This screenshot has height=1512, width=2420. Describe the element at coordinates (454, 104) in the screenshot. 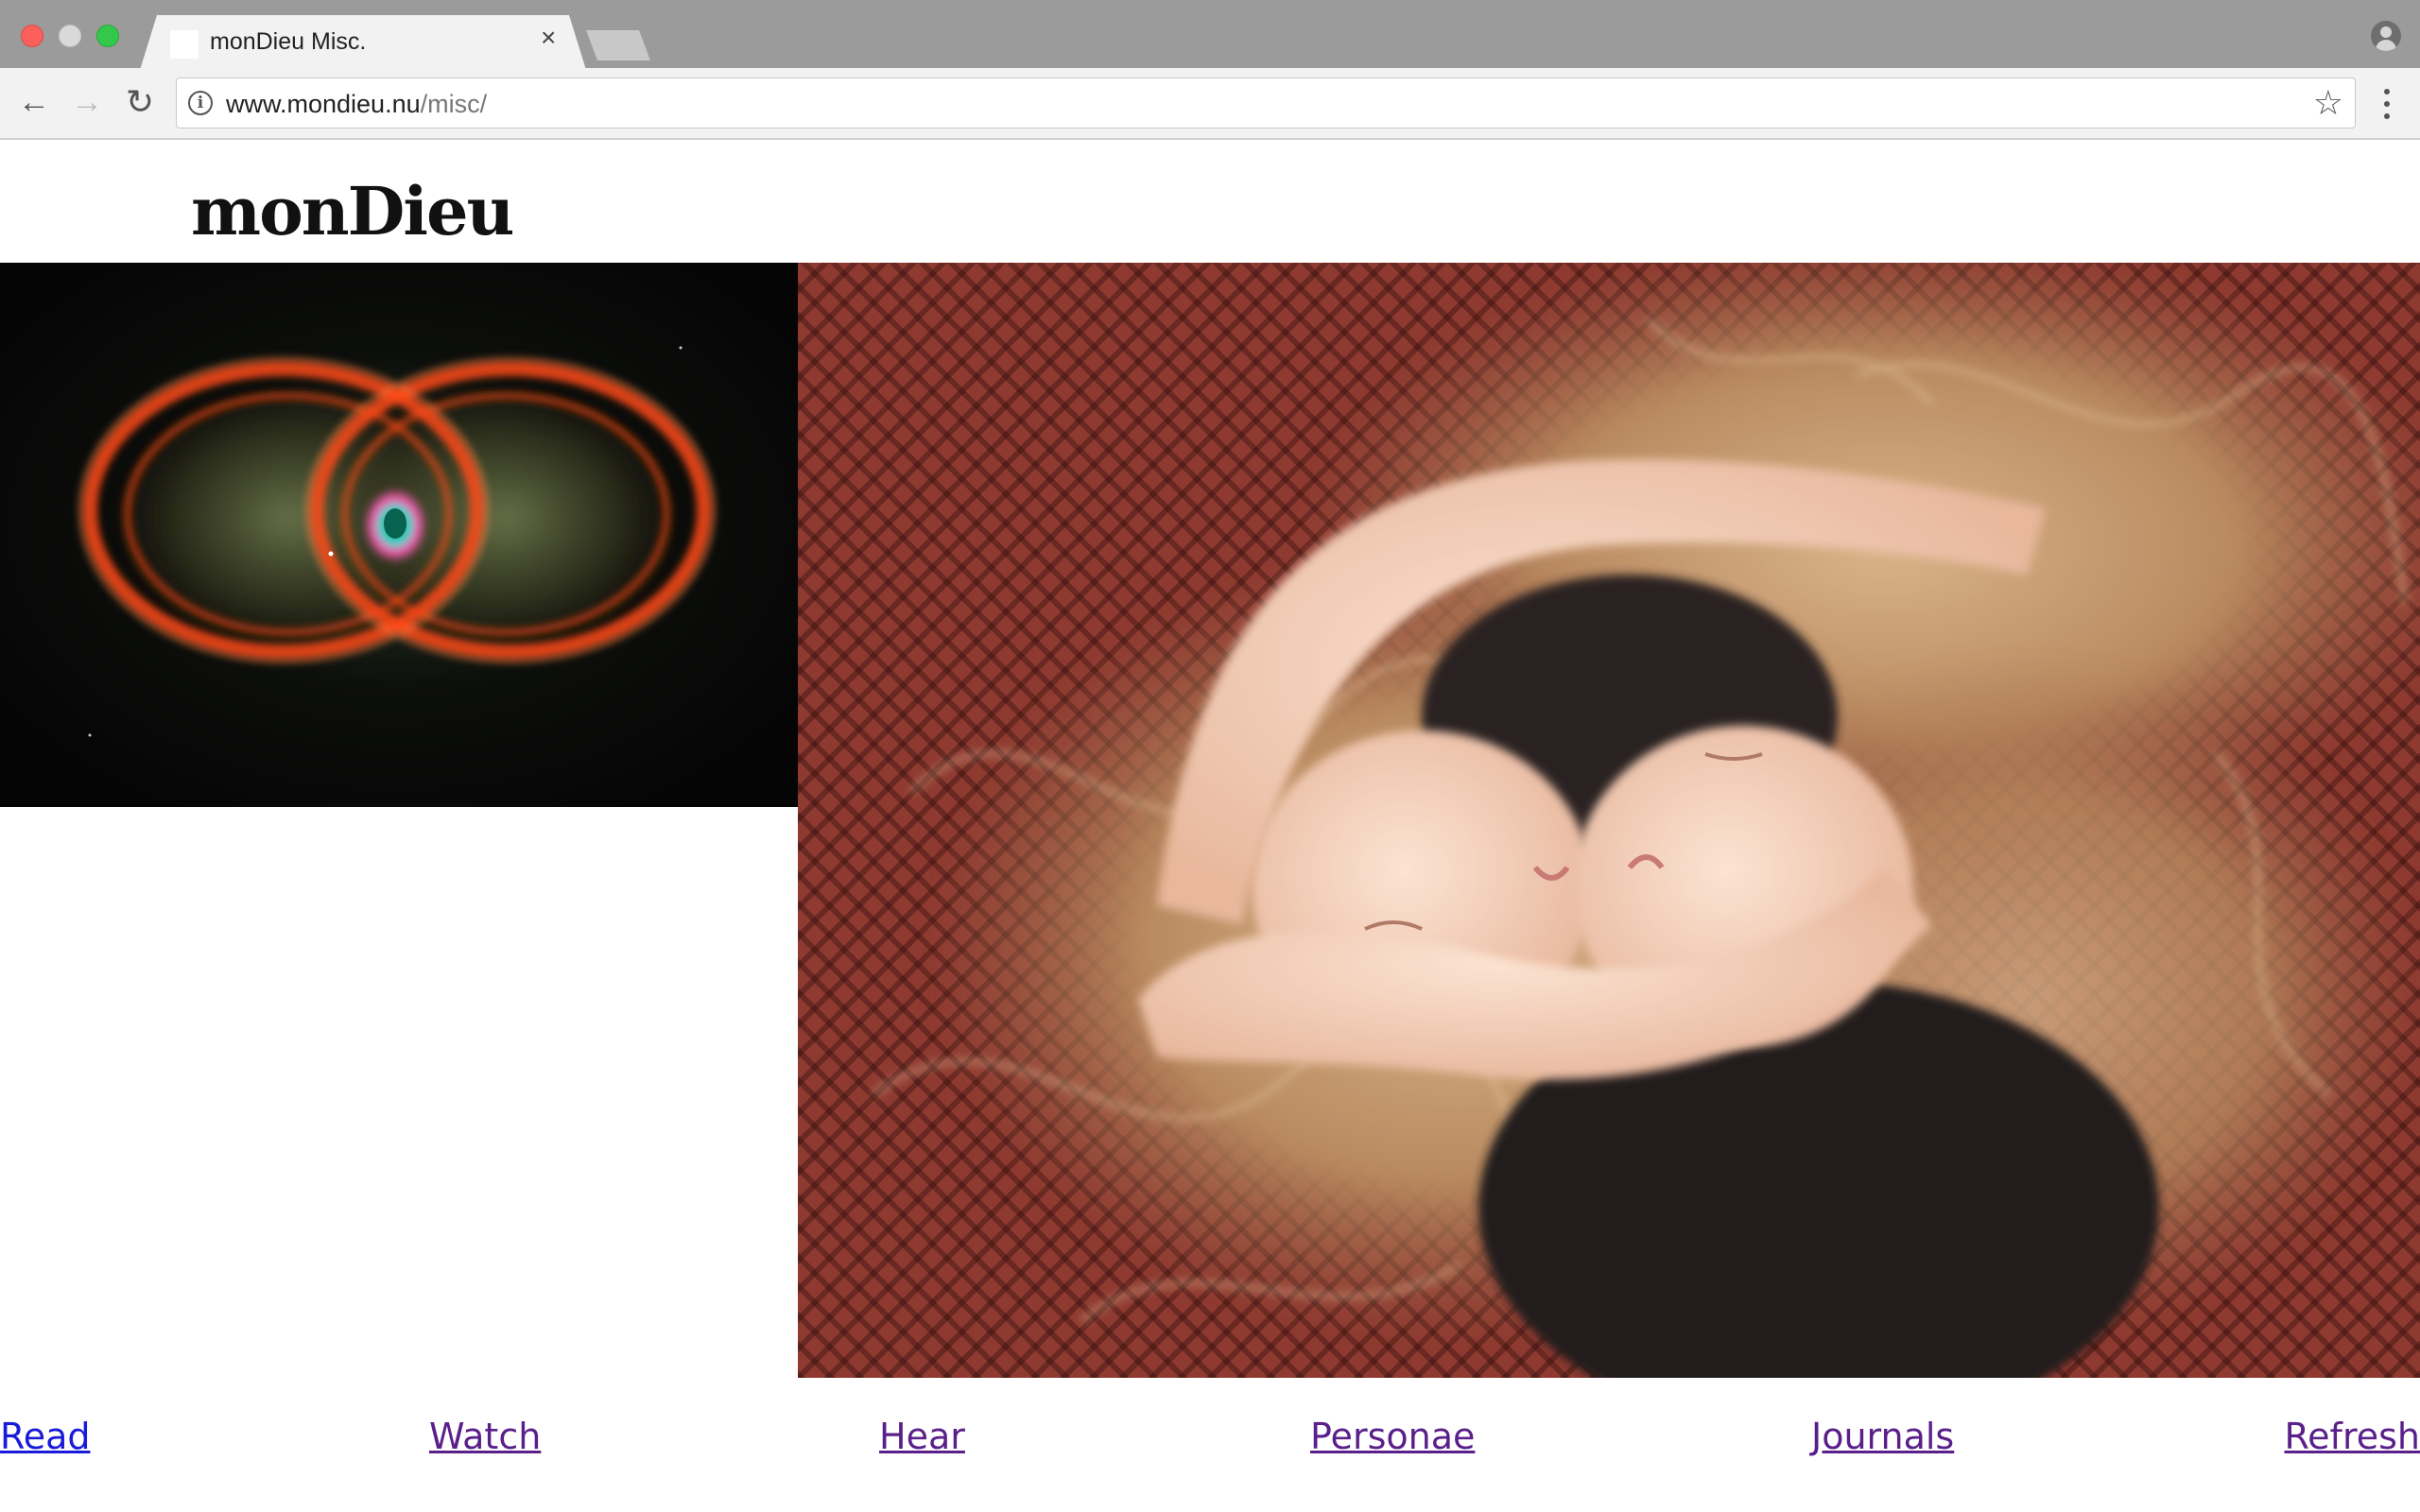

I see `url-path: /misc/` at that location.